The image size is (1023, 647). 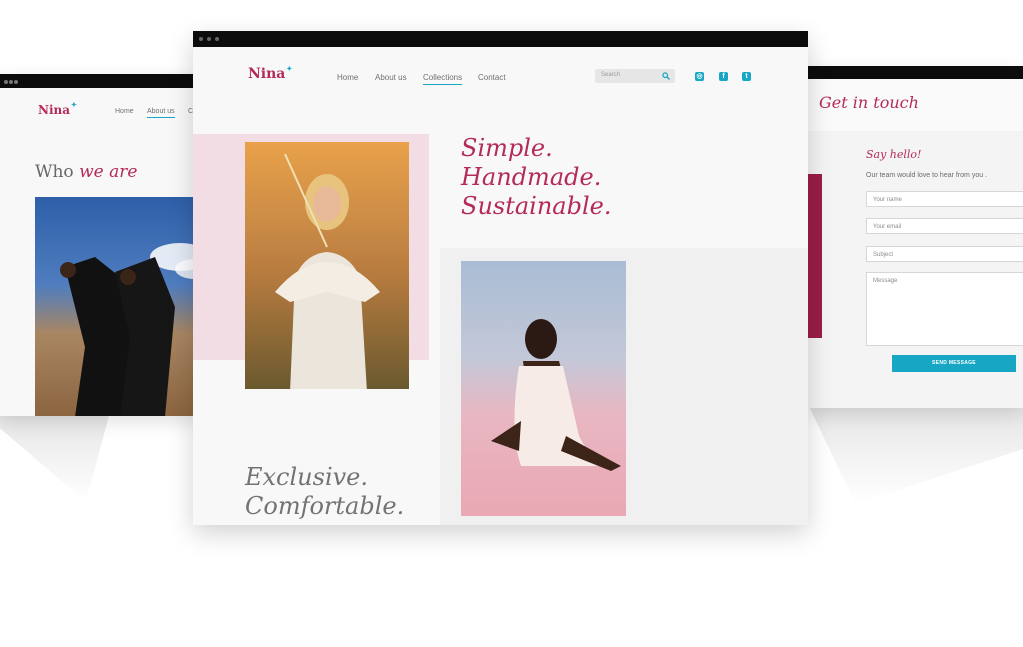 What do you see at coordinates (869, 102) in the screenshot?
I see `contact-heading: Get in touch` at bounding box center [869, 102].